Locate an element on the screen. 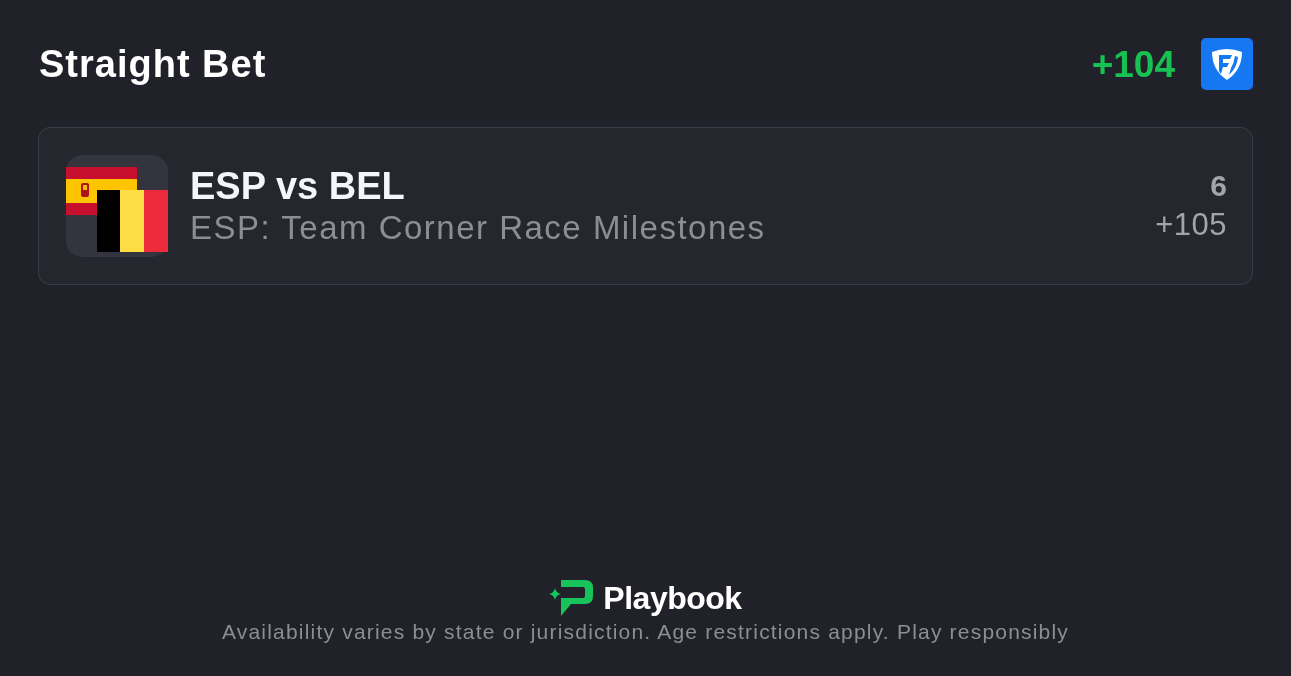 This screenshot has width=1291, height=676. disclaimer-text: Availability varies by state or jurisdiction. Age restrictions apply. Play responsibly is located at coordinates (645, 632).